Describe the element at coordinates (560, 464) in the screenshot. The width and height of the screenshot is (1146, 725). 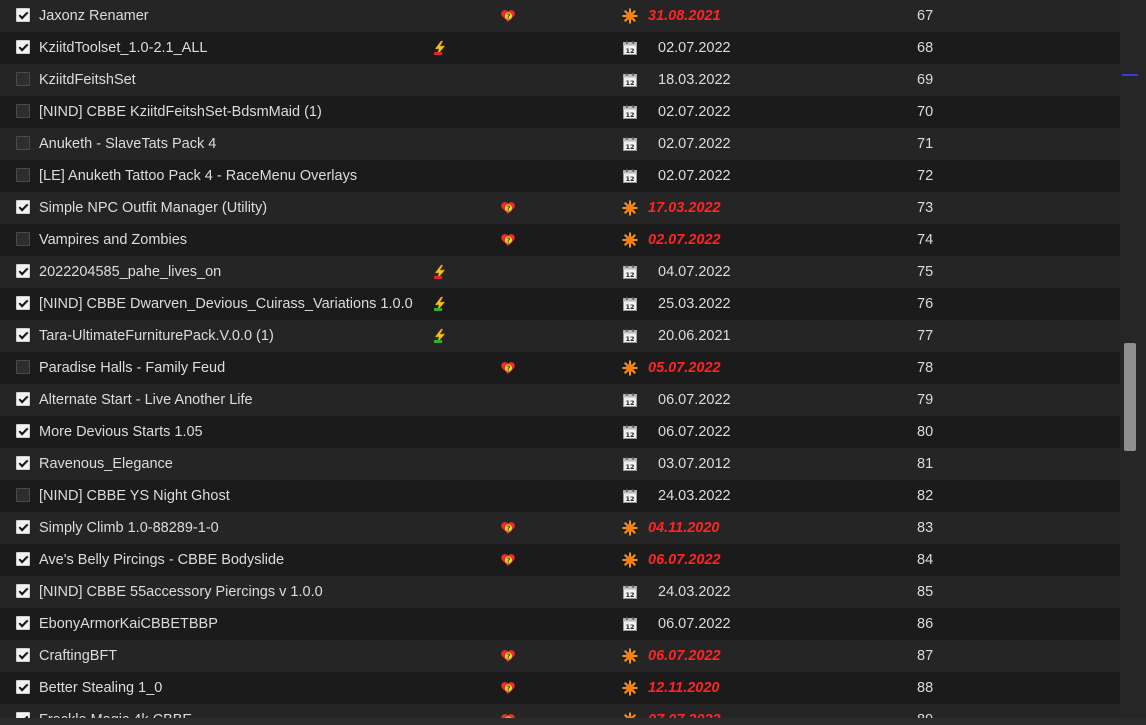
I see `mod-row: Ravenous_Elegance 12 03.07.2012 81` at that location.